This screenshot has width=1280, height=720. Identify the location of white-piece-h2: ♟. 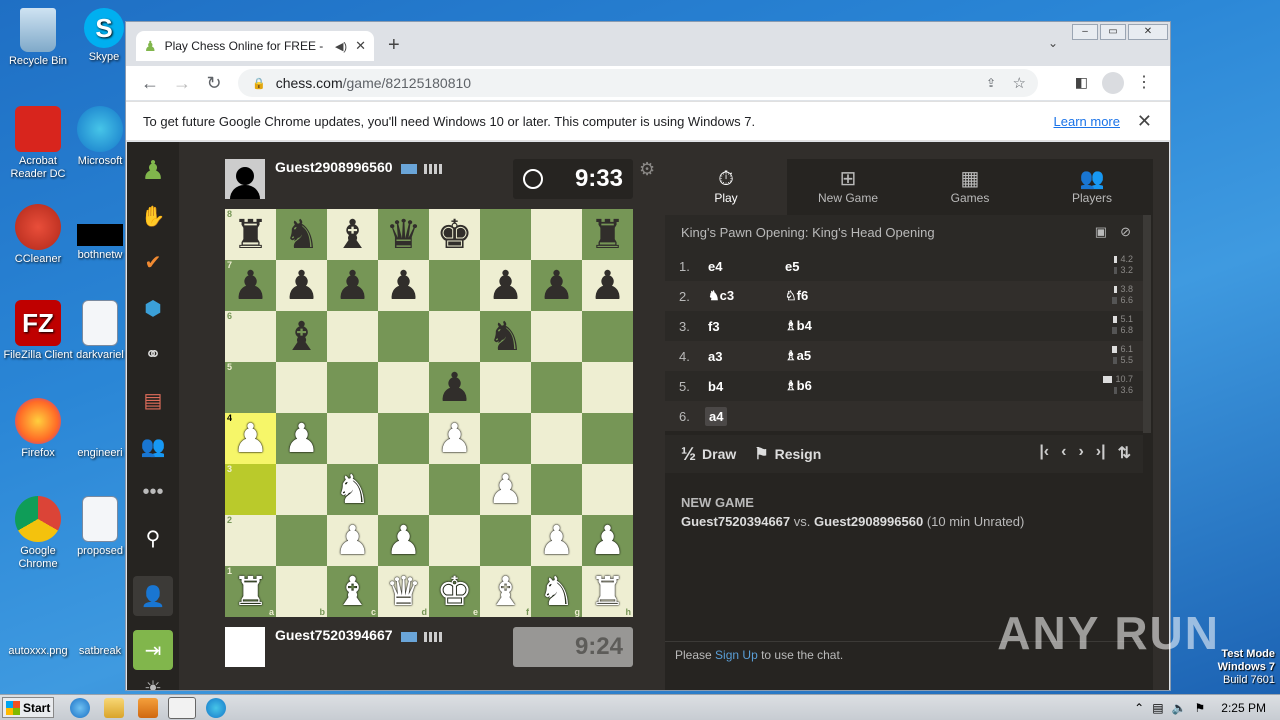
(608, 541).